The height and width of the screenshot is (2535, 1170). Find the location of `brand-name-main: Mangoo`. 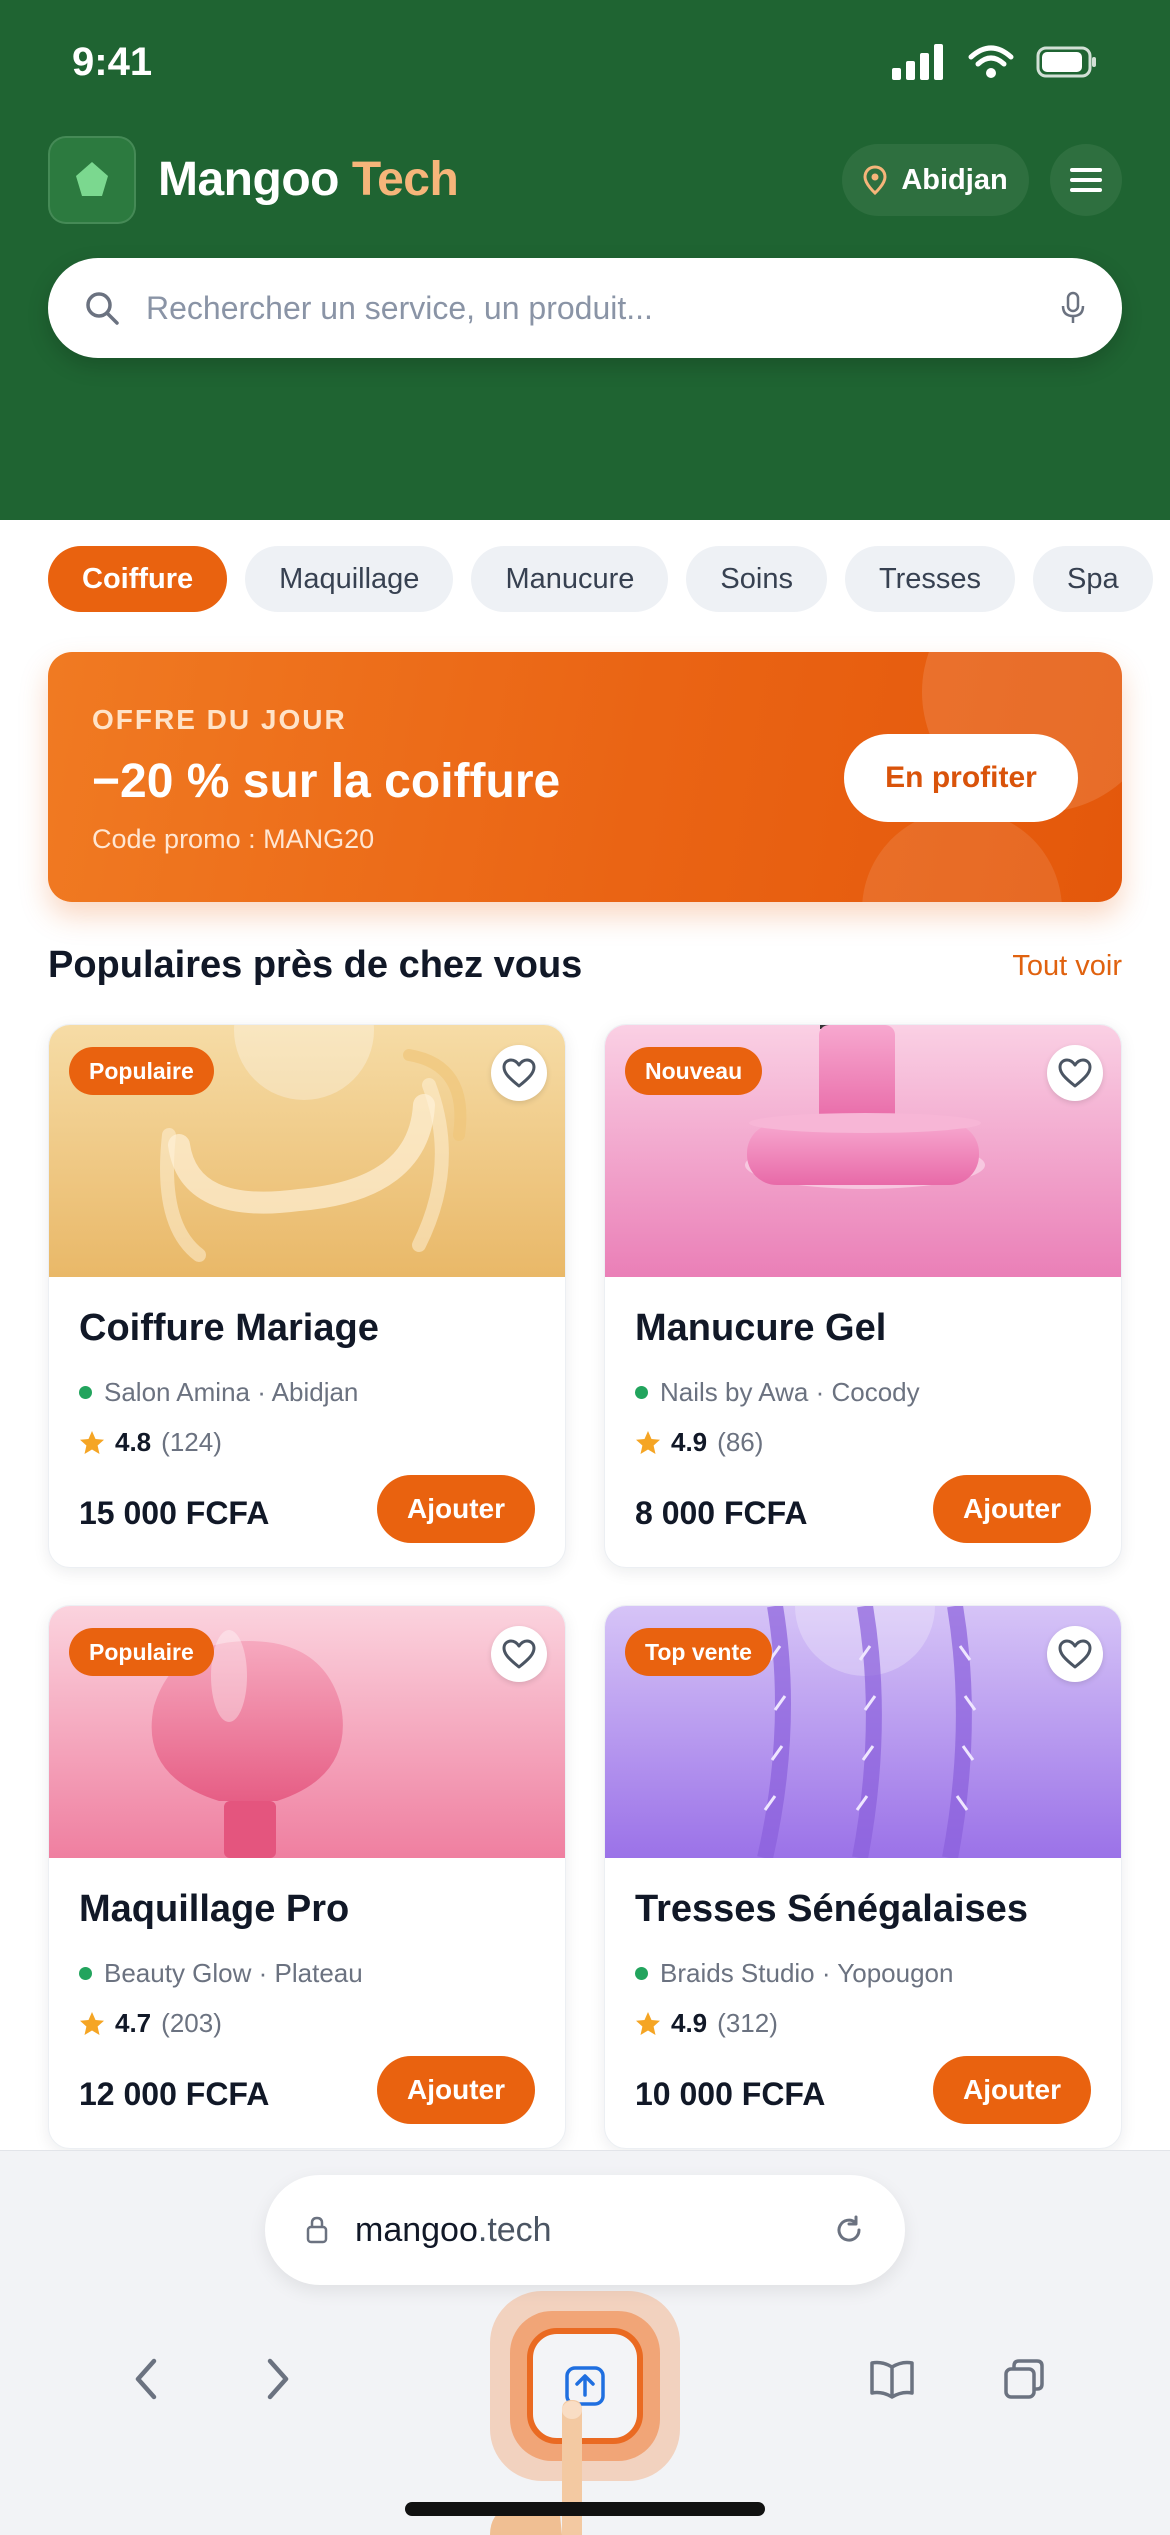

brand-name-main: Mangoo is located at coordinates (248, 179).